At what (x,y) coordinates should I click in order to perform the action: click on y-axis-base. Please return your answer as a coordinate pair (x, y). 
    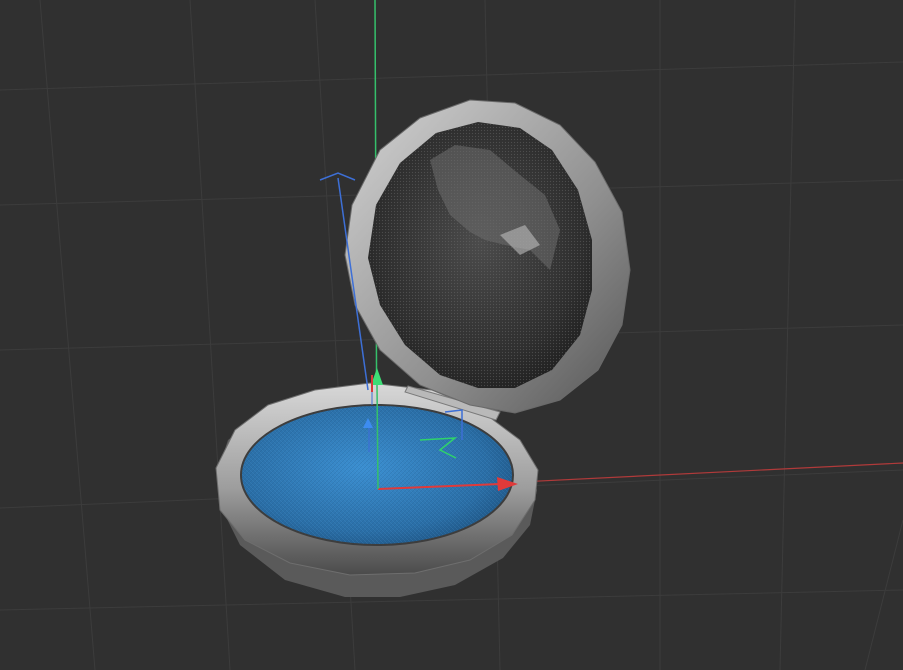
    Looking at the image, I should click on (377, 437).